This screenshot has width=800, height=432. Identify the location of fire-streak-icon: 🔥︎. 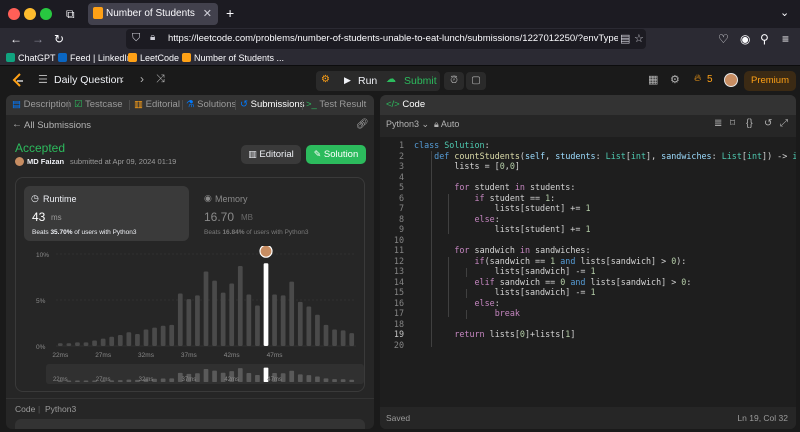
(697, 78).